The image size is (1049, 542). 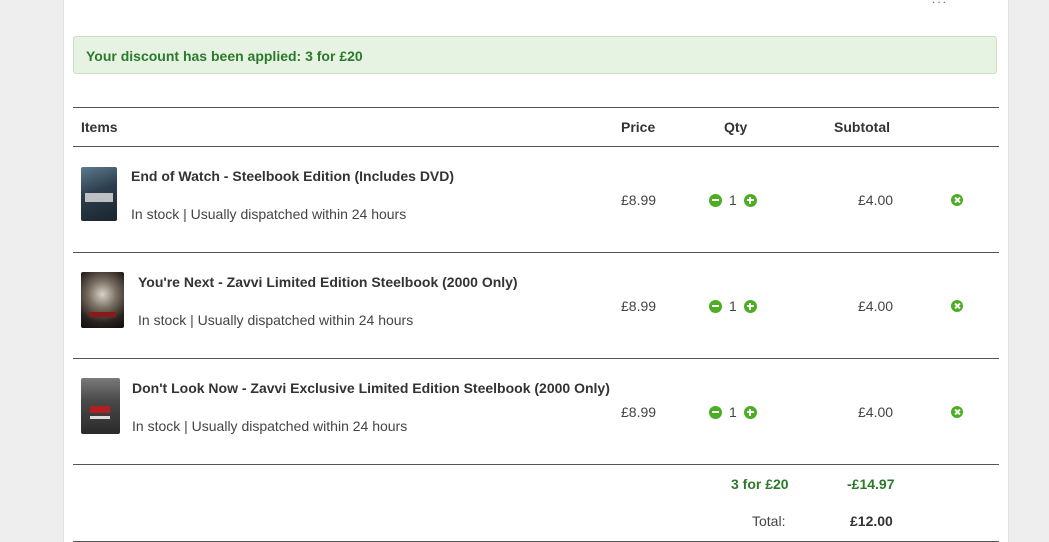 I want to click on discount-label: 3 for £20, so click(x=760, y=484).